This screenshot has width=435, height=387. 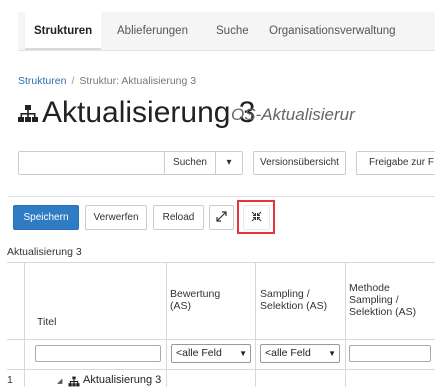 I want to click on tab-strukturen: Strukturen, so click(x=63, y=31).